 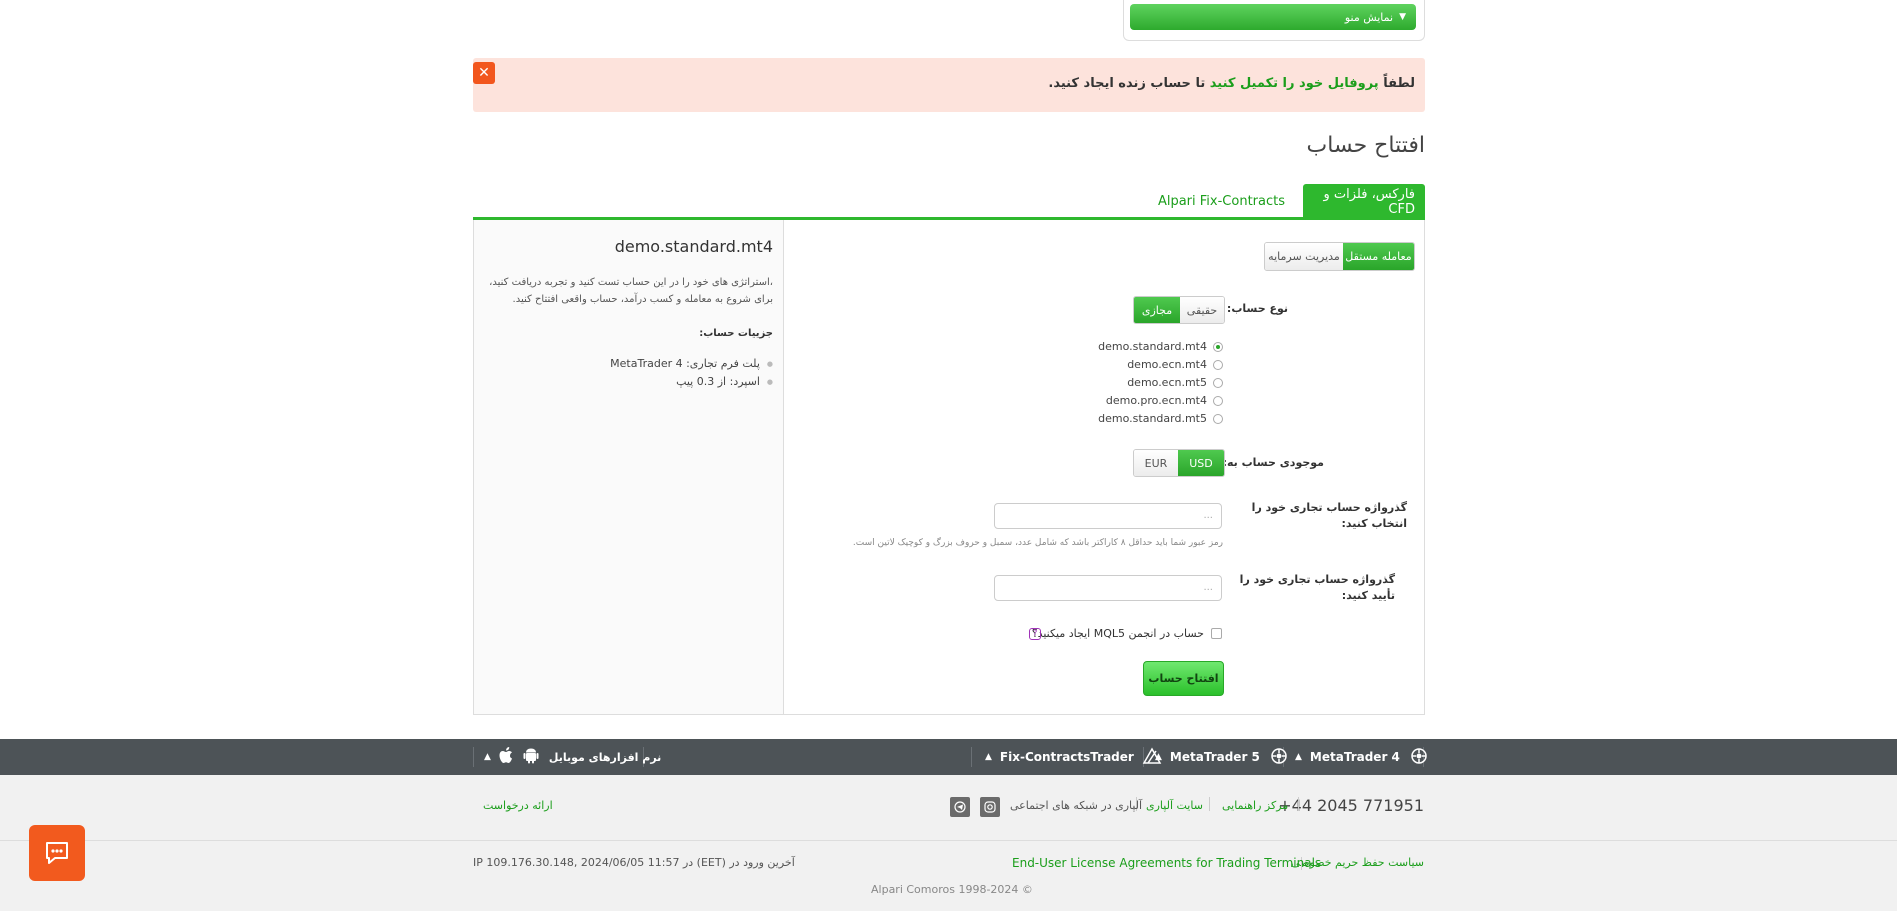 I want to click on chevron-down-icon: ▼, so click(x=1402, y=17).